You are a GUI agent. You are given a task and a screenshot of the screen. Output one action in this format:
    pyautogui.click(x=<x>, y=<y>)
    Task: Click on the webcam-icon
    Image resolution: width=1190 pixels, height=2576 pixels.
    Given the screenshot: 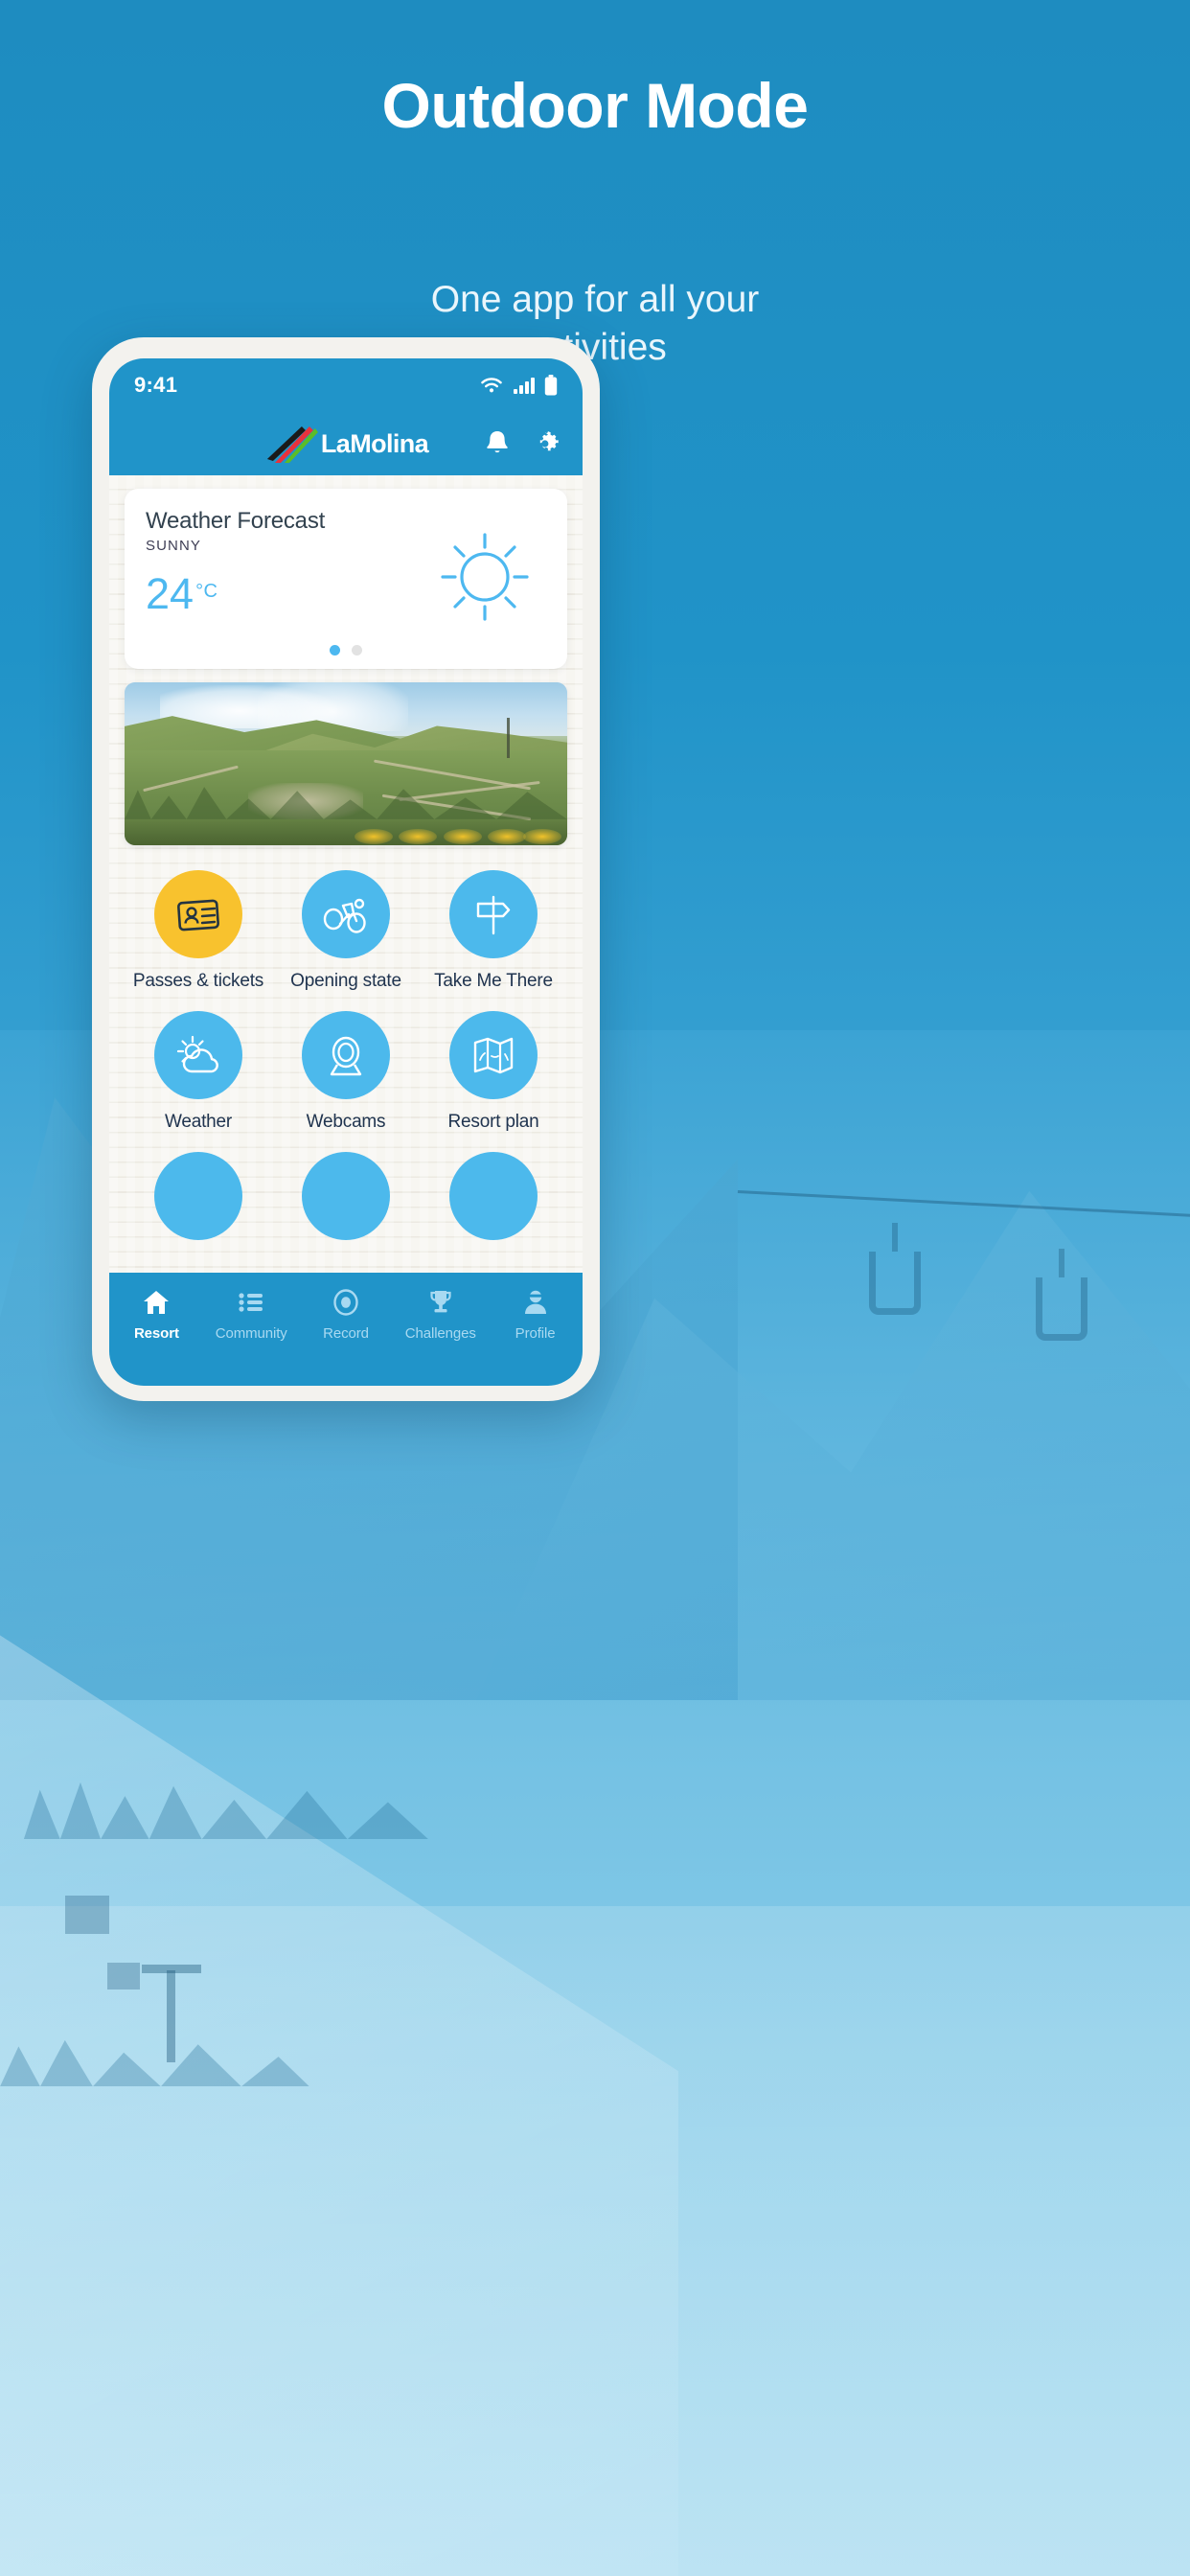 What is the action you would take?
    pyautogui.click(x=346, y=1056)
    